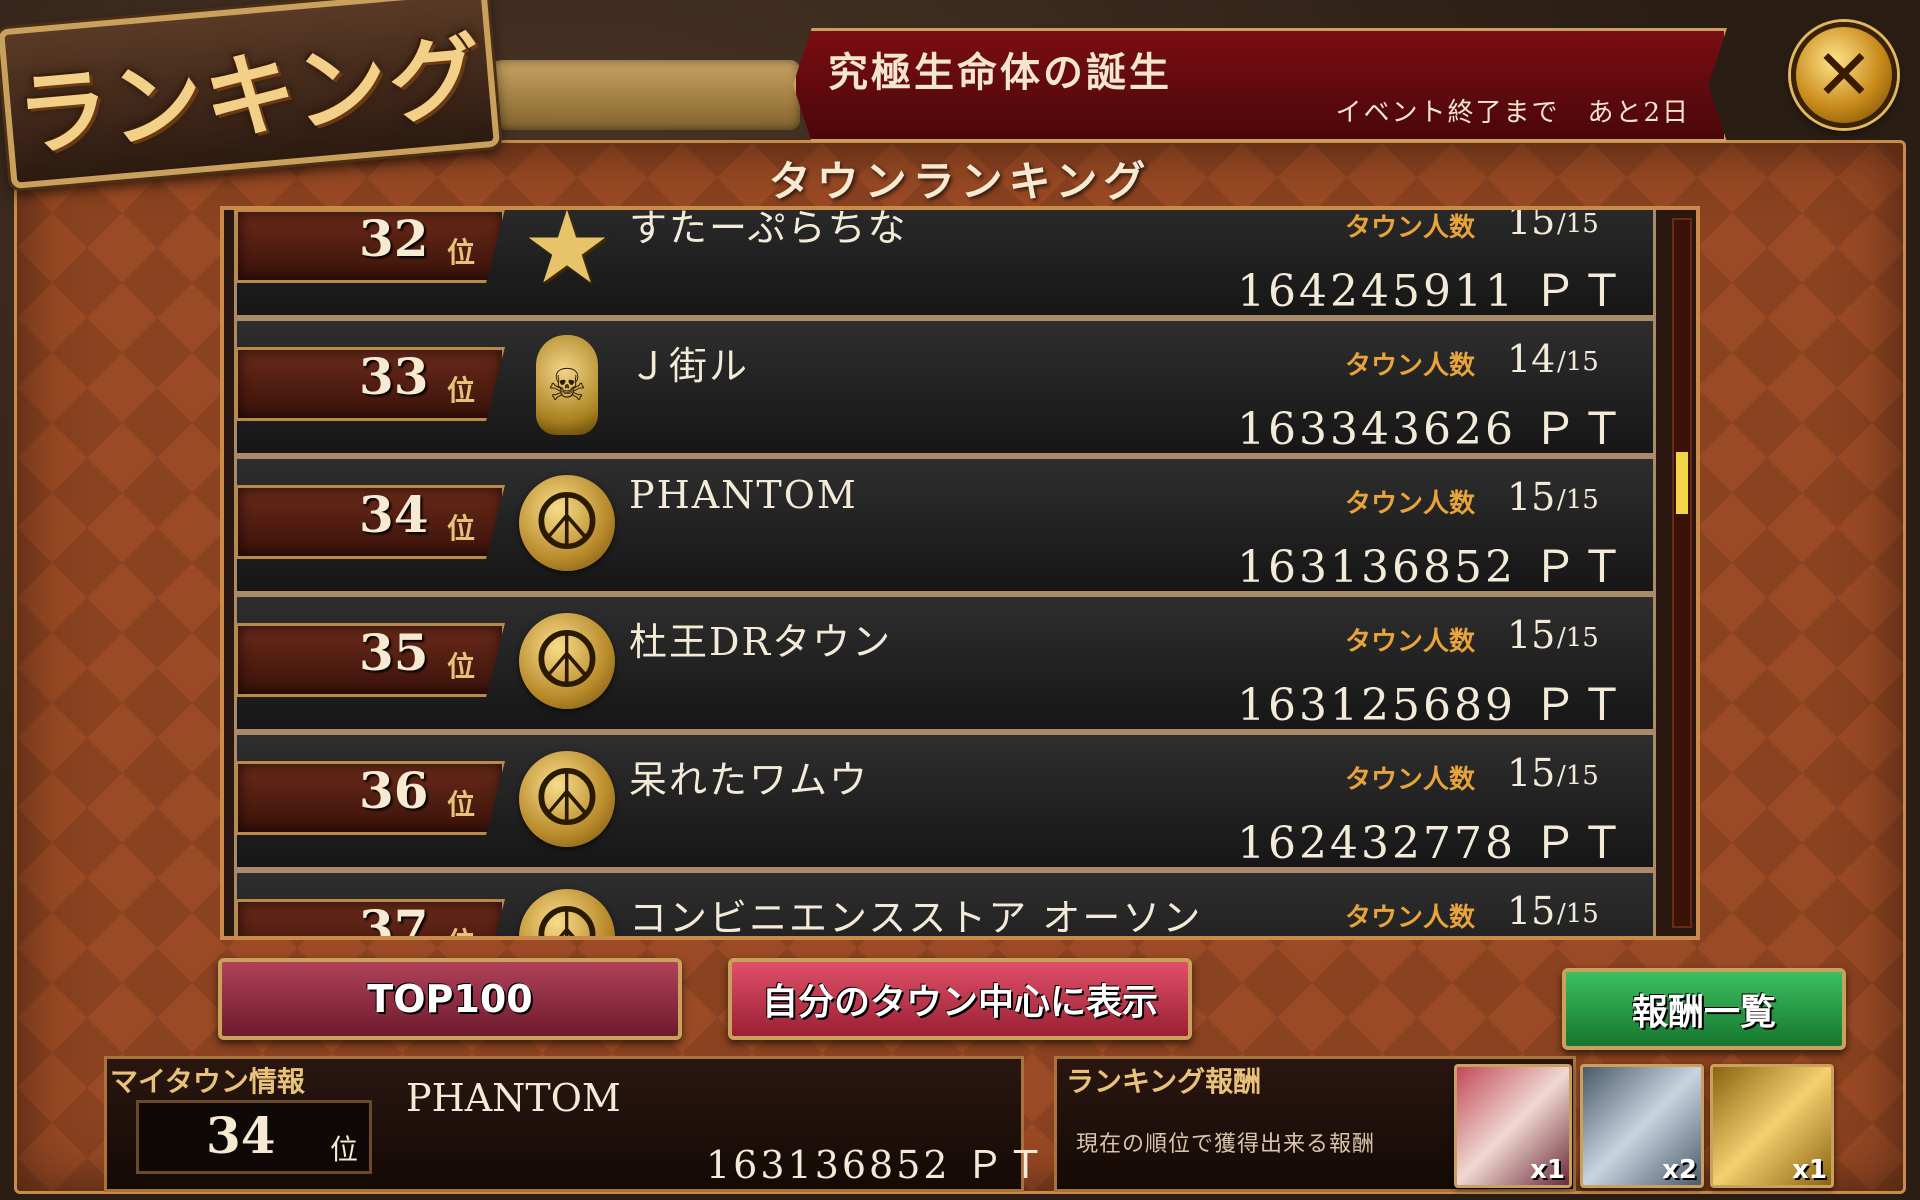 This screenshot has height=1200, width=1920. What do you see at coordinates (1682, 573) in the screenshot?
I see `scrollbar` at bounding box center [1682, 573].